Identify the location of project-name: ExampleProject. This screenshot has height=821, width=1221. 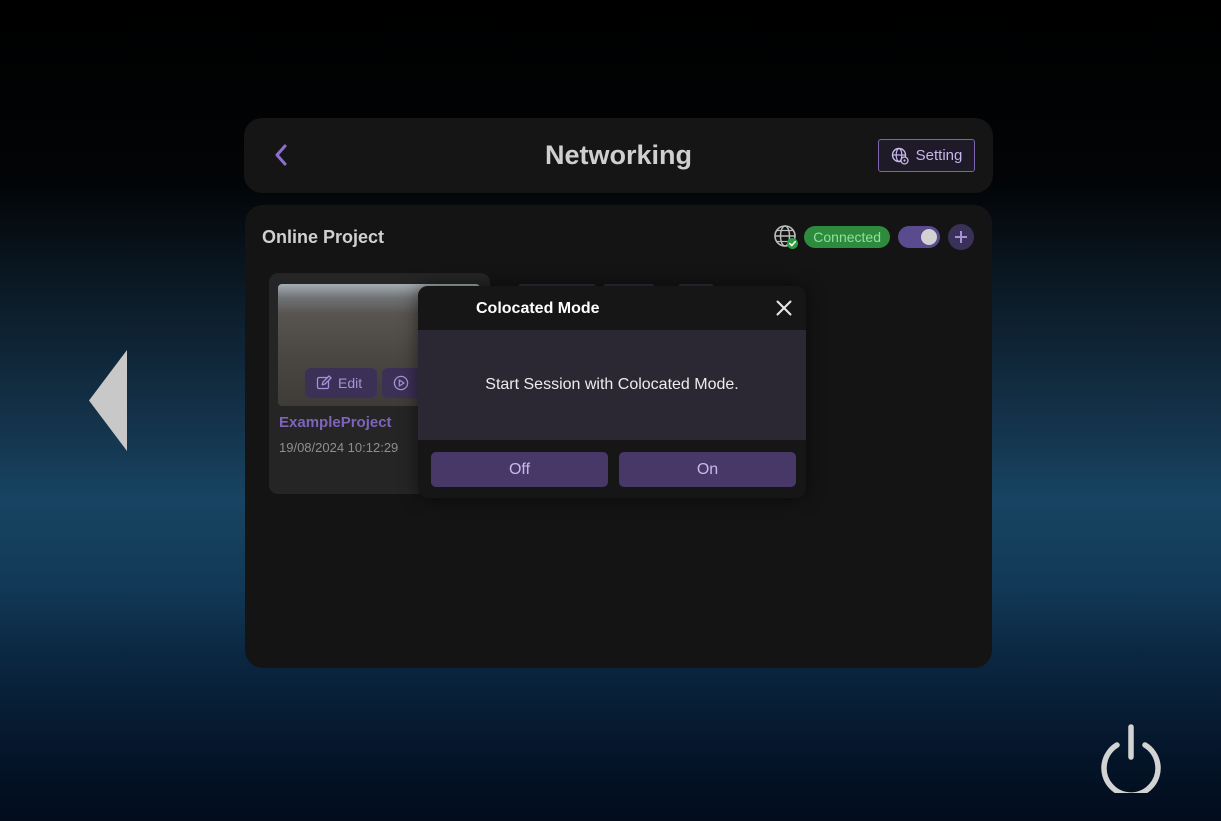
(335, 422).